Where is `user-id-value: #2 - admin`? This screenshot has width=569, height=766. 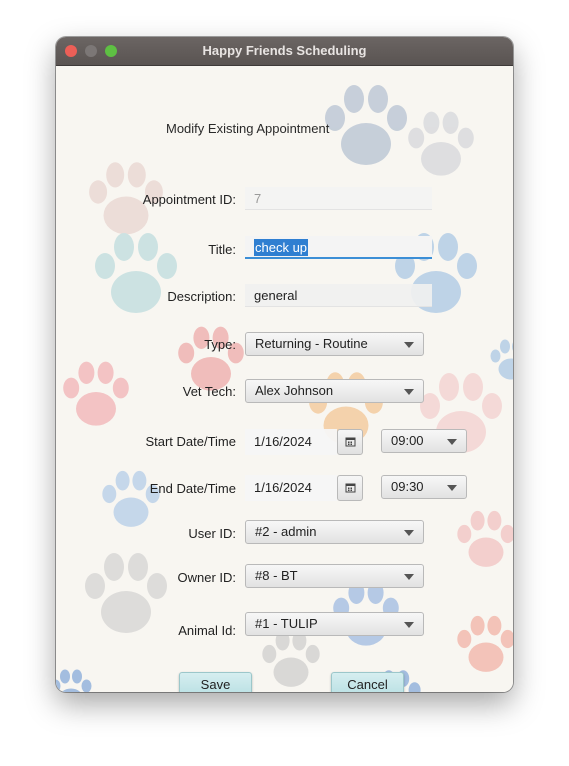 user-id-value: #2 - admin is located at coordinates (286, 531).